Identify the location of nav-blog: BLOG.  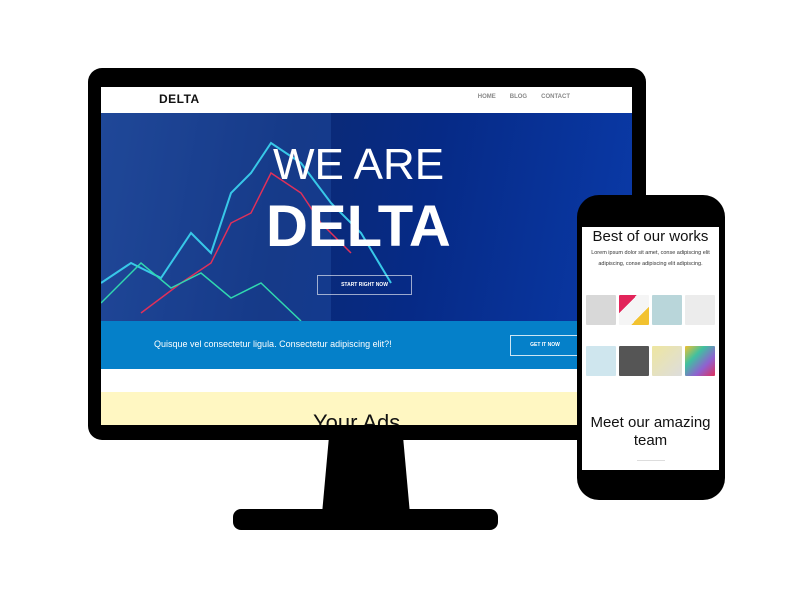
(518, 97).